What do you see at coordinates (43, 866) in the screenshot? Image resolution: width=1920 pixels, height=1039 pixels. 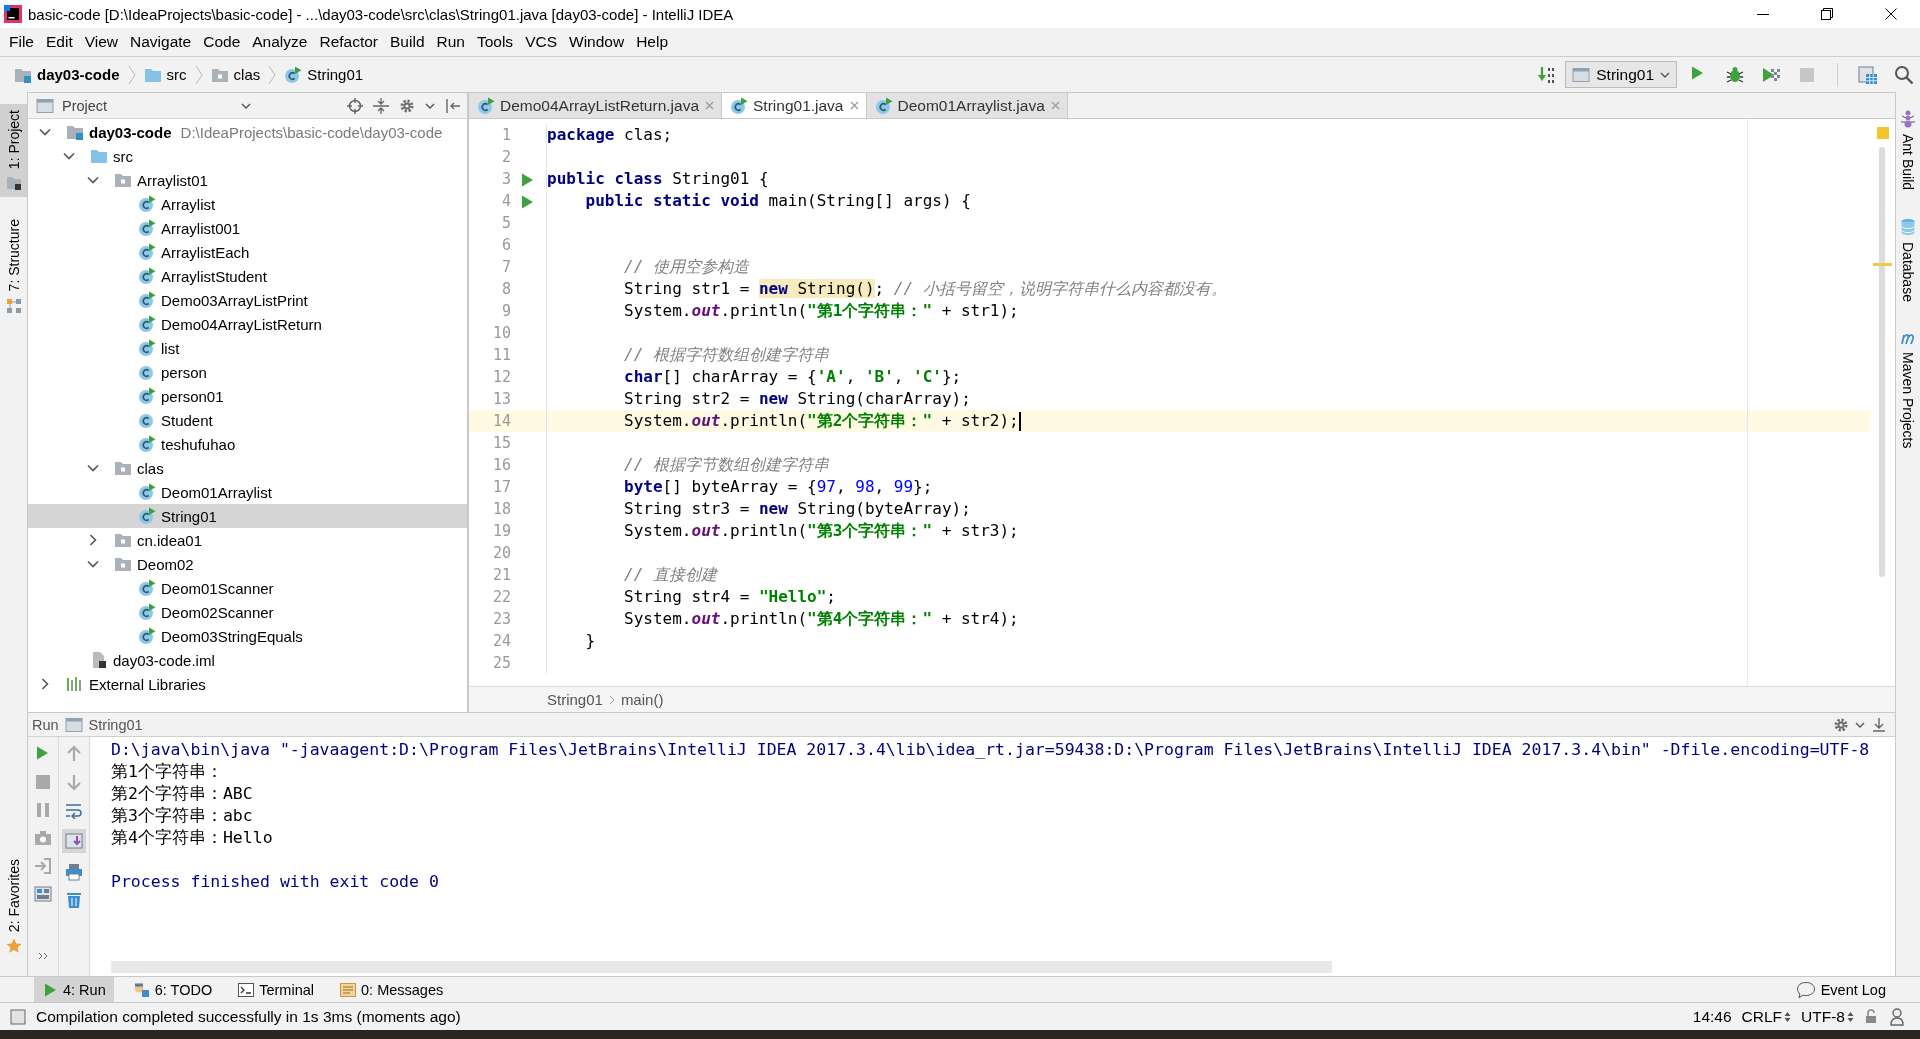 I see `exit-icon` at bounding box center [43, 866].